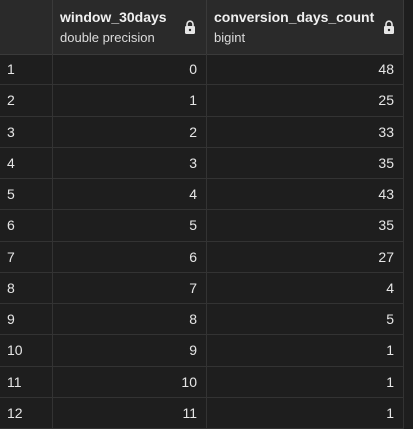 Image resolution: width=413 pixels, height=429 pixels. What do you see at coordinates (130, 257) in the screenshot?
I see `cell-window-30days: 6` at bounding box center [130, 257].